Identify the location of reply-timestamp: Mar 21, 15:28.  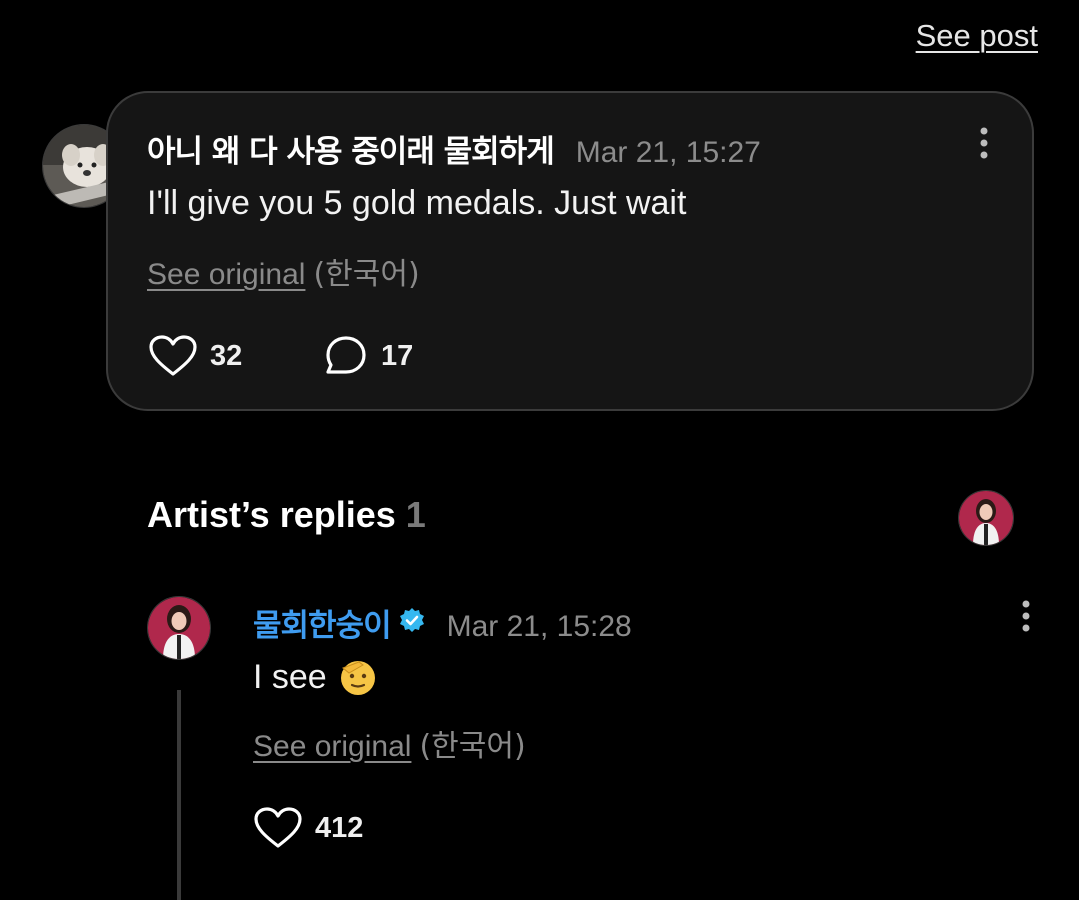
(539, 626).